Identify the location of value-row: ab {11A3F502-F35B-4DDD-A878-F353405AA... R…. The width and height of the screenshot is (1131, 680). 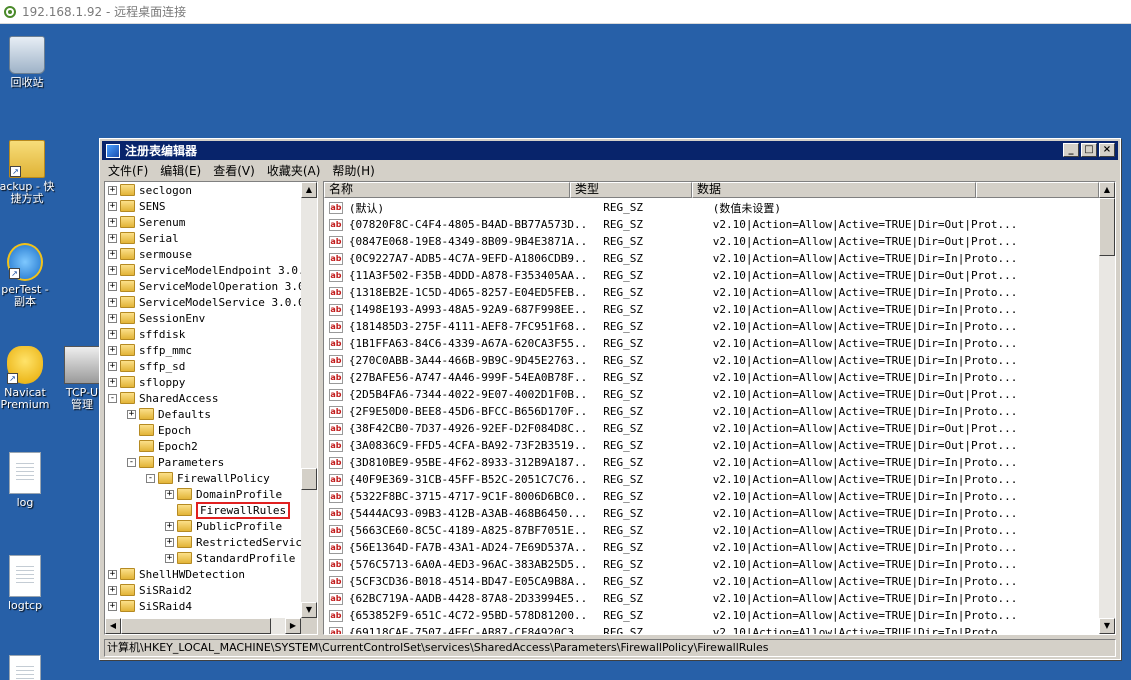
(711, 275).